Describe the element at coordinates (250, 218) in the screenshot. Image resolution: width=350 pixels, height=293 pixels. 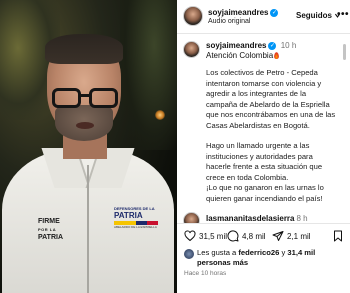
I see `commenter-username: lasmananitasdelasierra` at that location.